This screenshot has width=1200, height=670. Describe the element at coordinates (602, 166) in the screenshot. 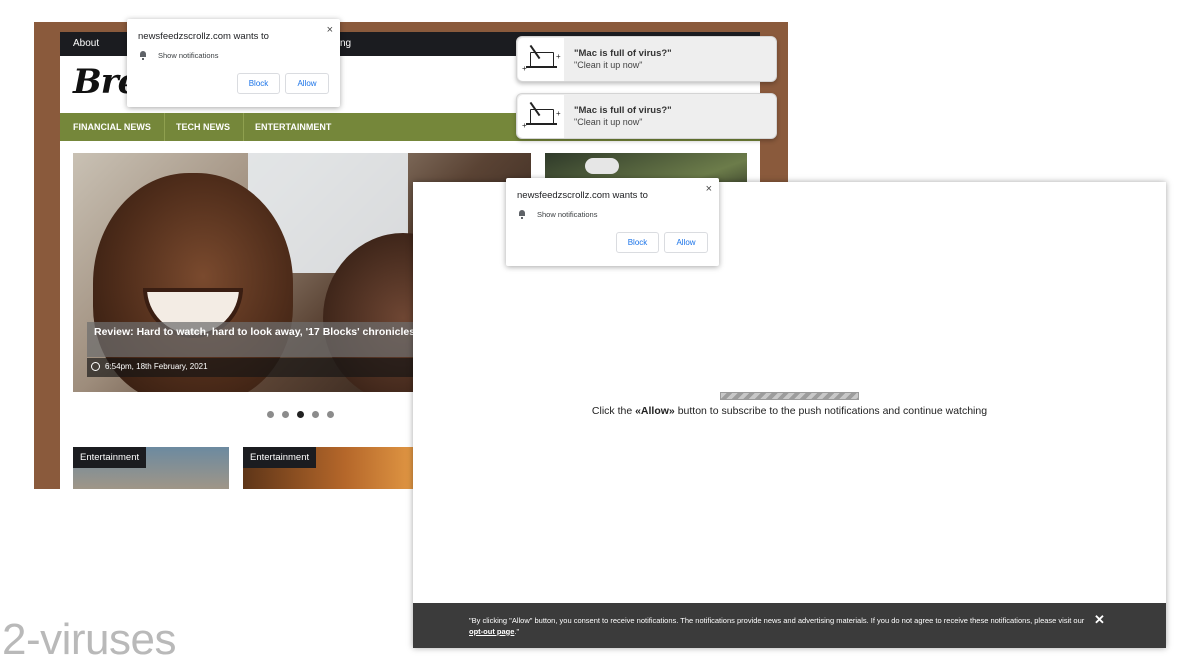

I see `thumbnail-photo-object` at that location.